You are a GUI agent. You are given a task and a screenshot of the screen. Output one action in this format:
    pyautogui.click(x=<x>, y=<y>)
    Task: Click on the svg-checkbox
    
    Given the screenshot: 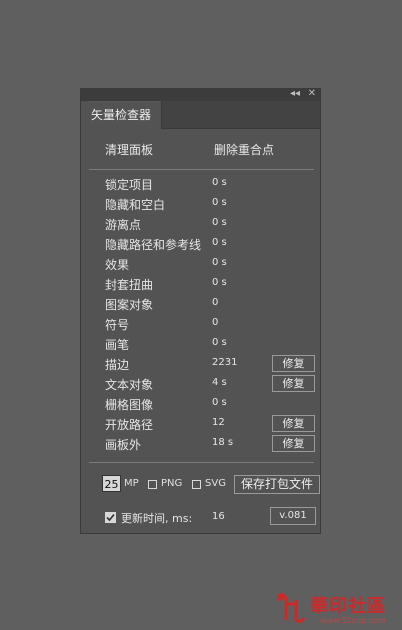 What is the action you would take?
    pyautogui.click(x=196, y=484)
    